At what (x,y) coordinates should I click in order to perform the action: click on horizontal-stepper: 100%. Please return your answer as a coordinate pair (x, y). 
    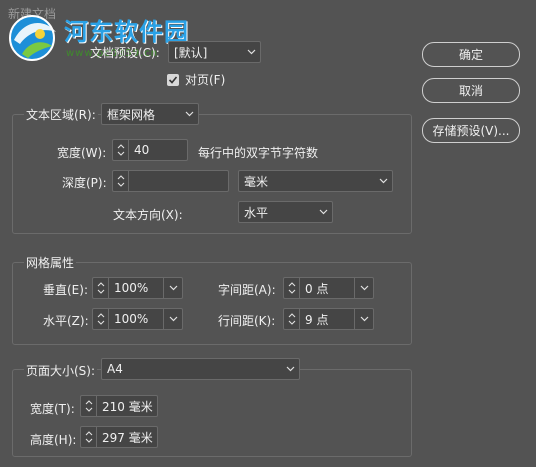
    Looking at the image, I should click on (137, 319).